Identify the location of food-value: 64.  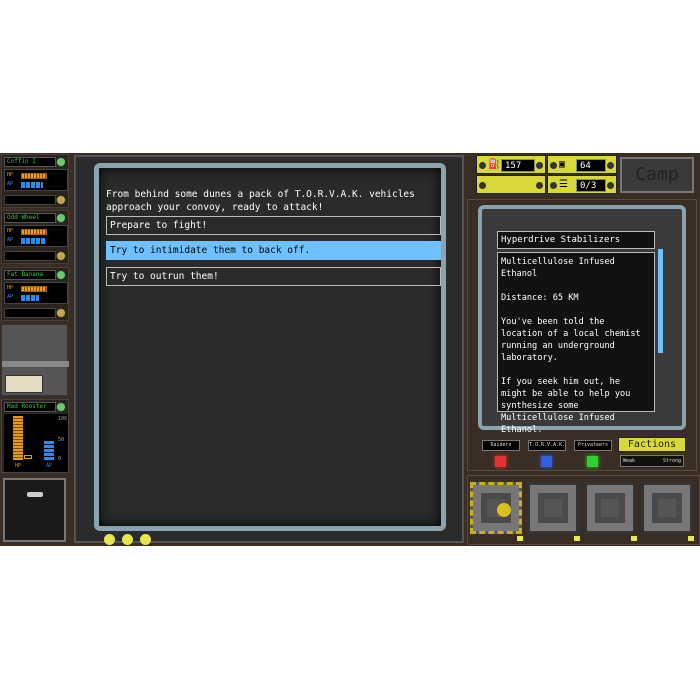
(591, 165).